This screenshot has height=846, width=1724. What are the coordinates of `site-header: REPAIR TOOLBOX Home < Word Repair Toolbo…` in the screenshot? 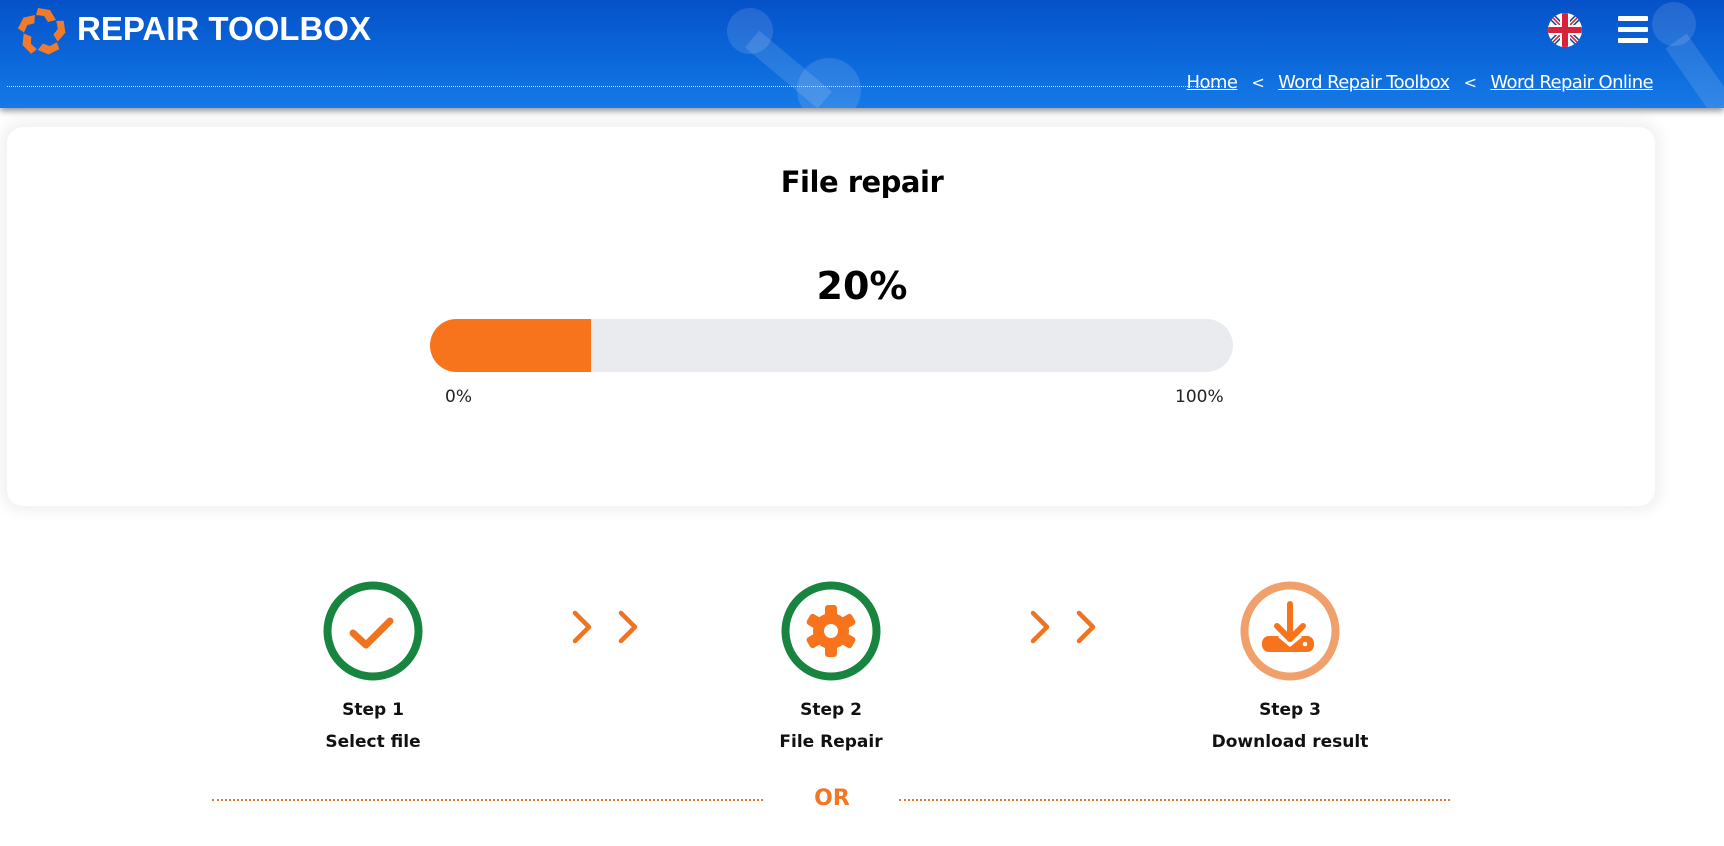 It's located at (862, 54).